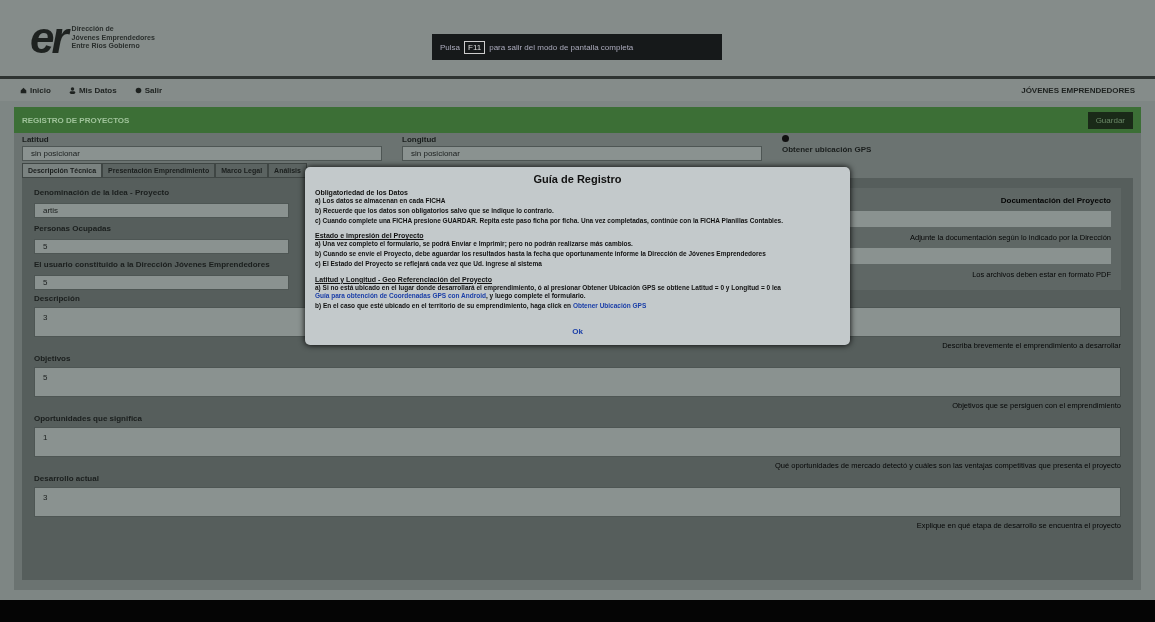 Image resolution: width=1155 pixels, height=622 pixels. I want to click on notice-text: para salir del modo de pantalla completa, so click(561, 47).